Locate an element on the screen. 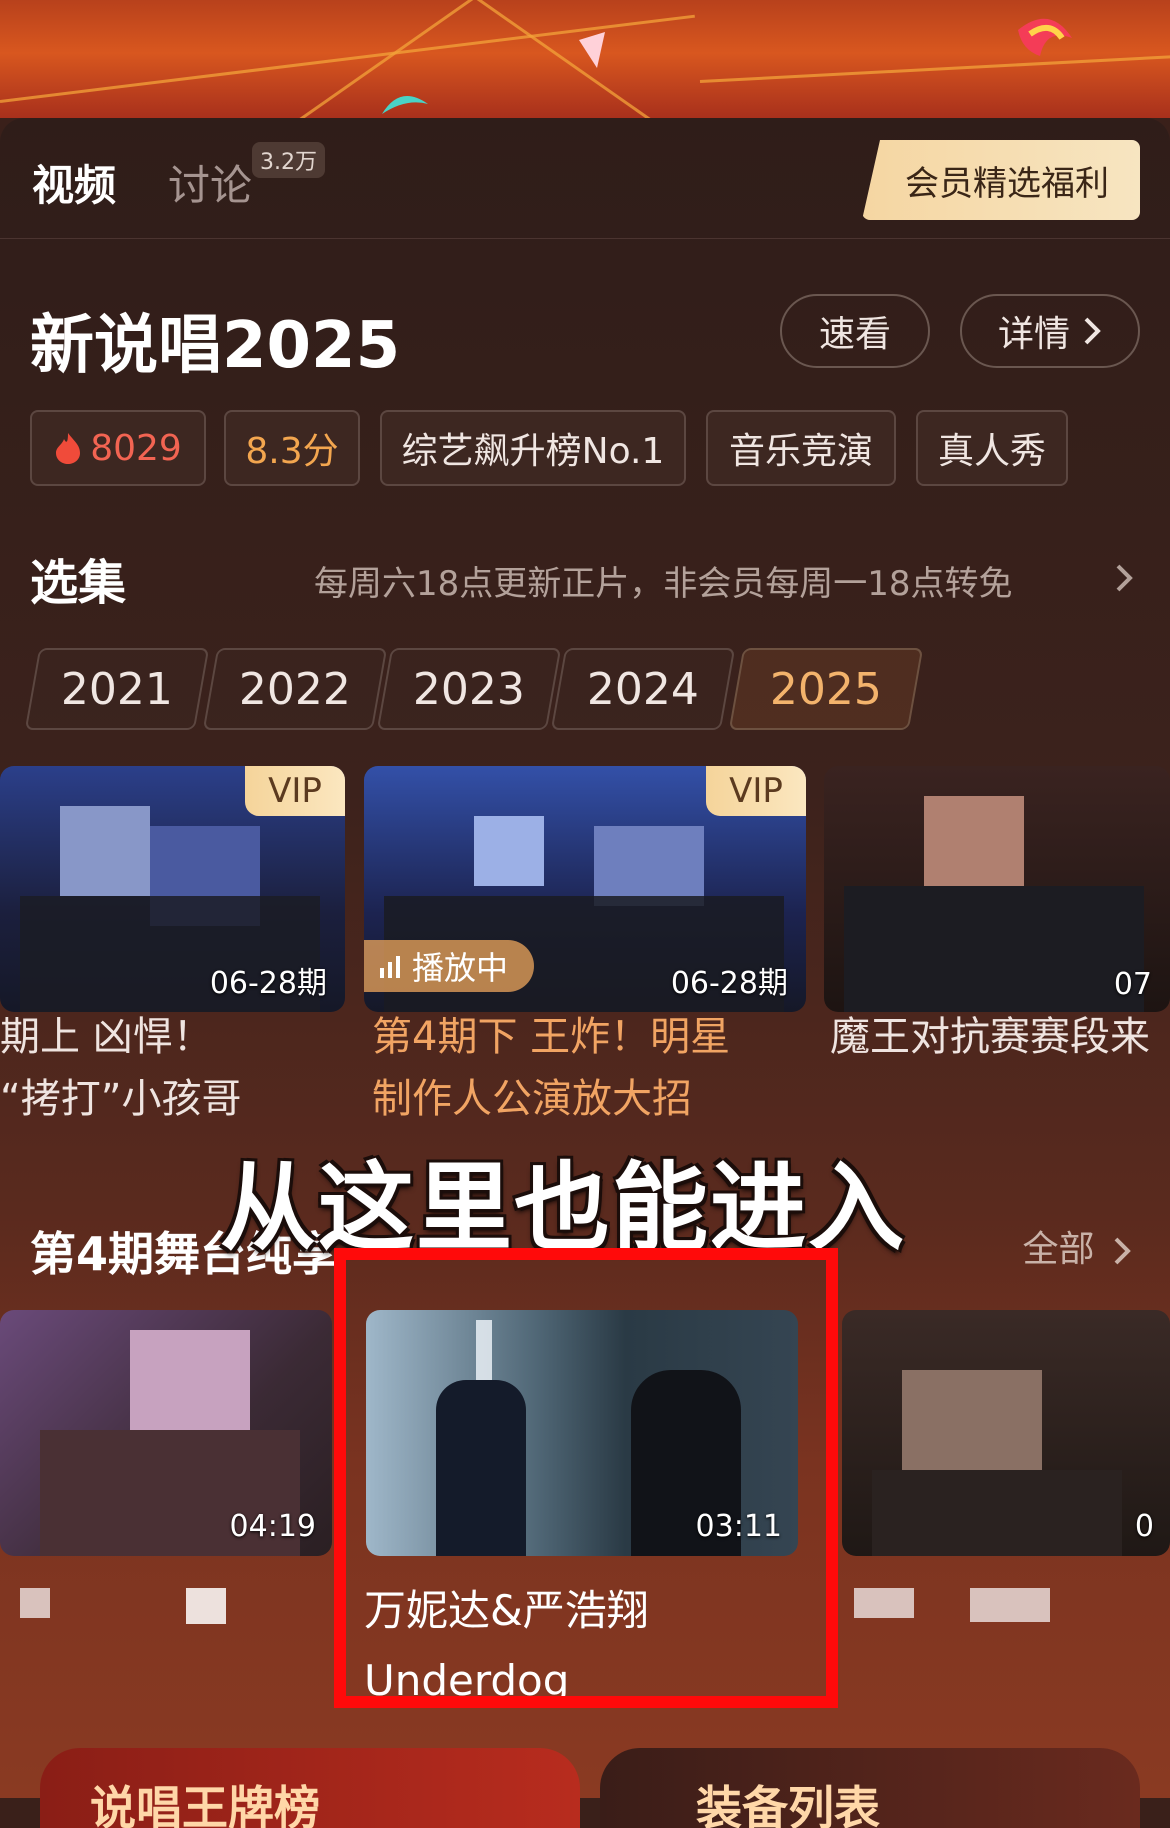  show-title: 新说唱2025 is located at coordinates (215, 346).